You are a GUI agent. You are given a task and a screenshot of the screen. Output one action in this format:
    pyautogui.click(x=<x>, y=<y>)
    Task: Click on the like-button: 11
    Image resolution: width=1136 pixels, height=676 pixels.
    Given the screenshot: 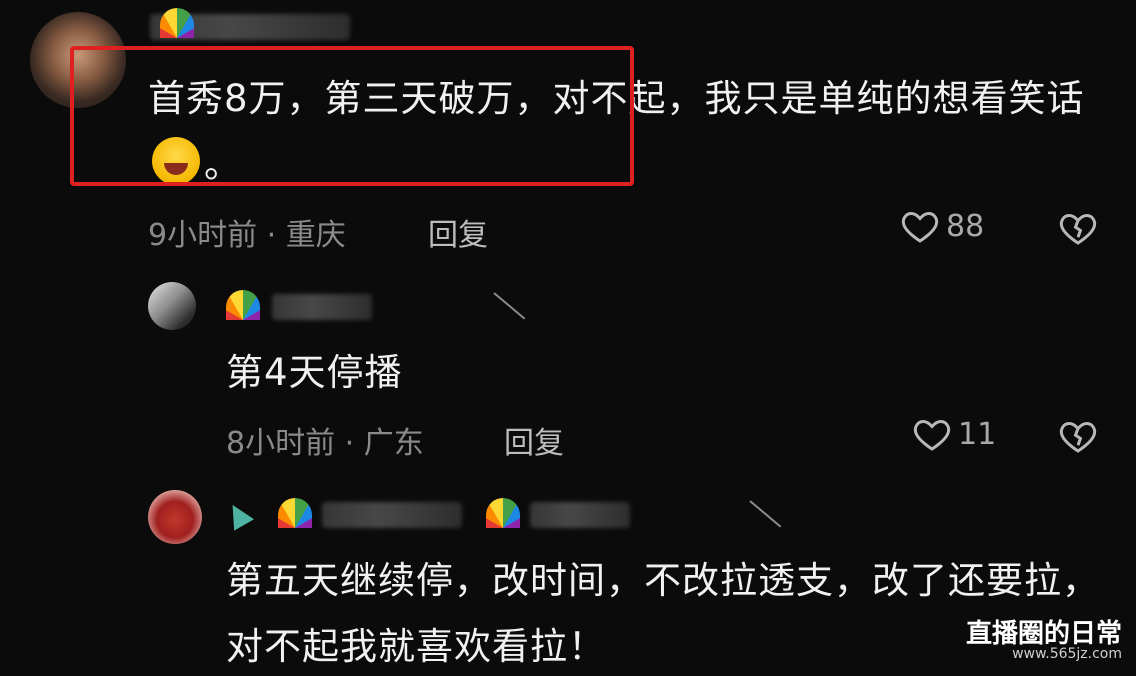 What is the action you would take?
    pyautogui.click(x=954, y=434)
    